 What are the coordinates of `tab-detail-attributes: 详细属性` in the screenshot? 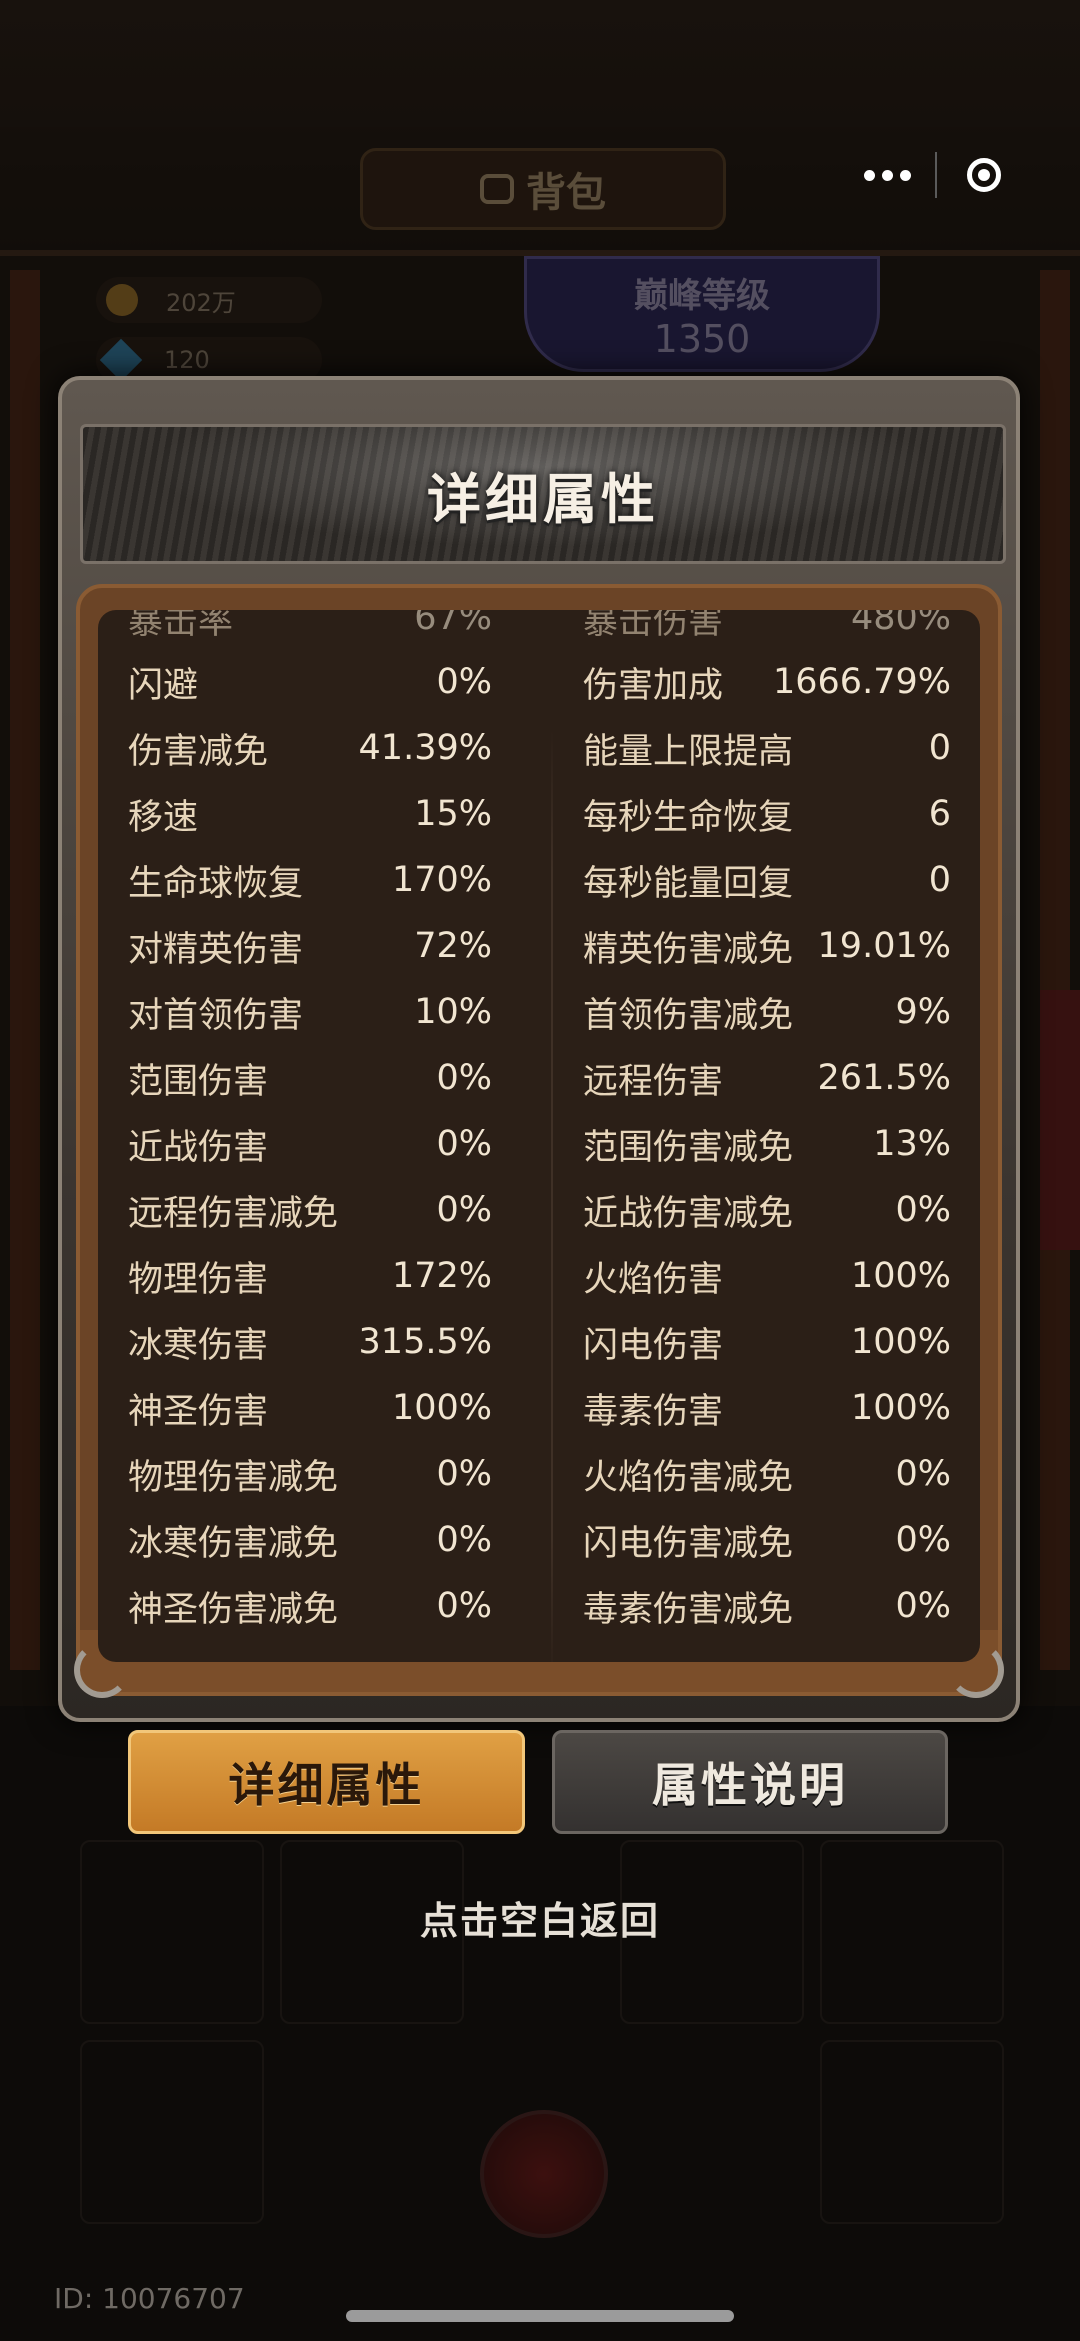 It's located at (326, 1782).